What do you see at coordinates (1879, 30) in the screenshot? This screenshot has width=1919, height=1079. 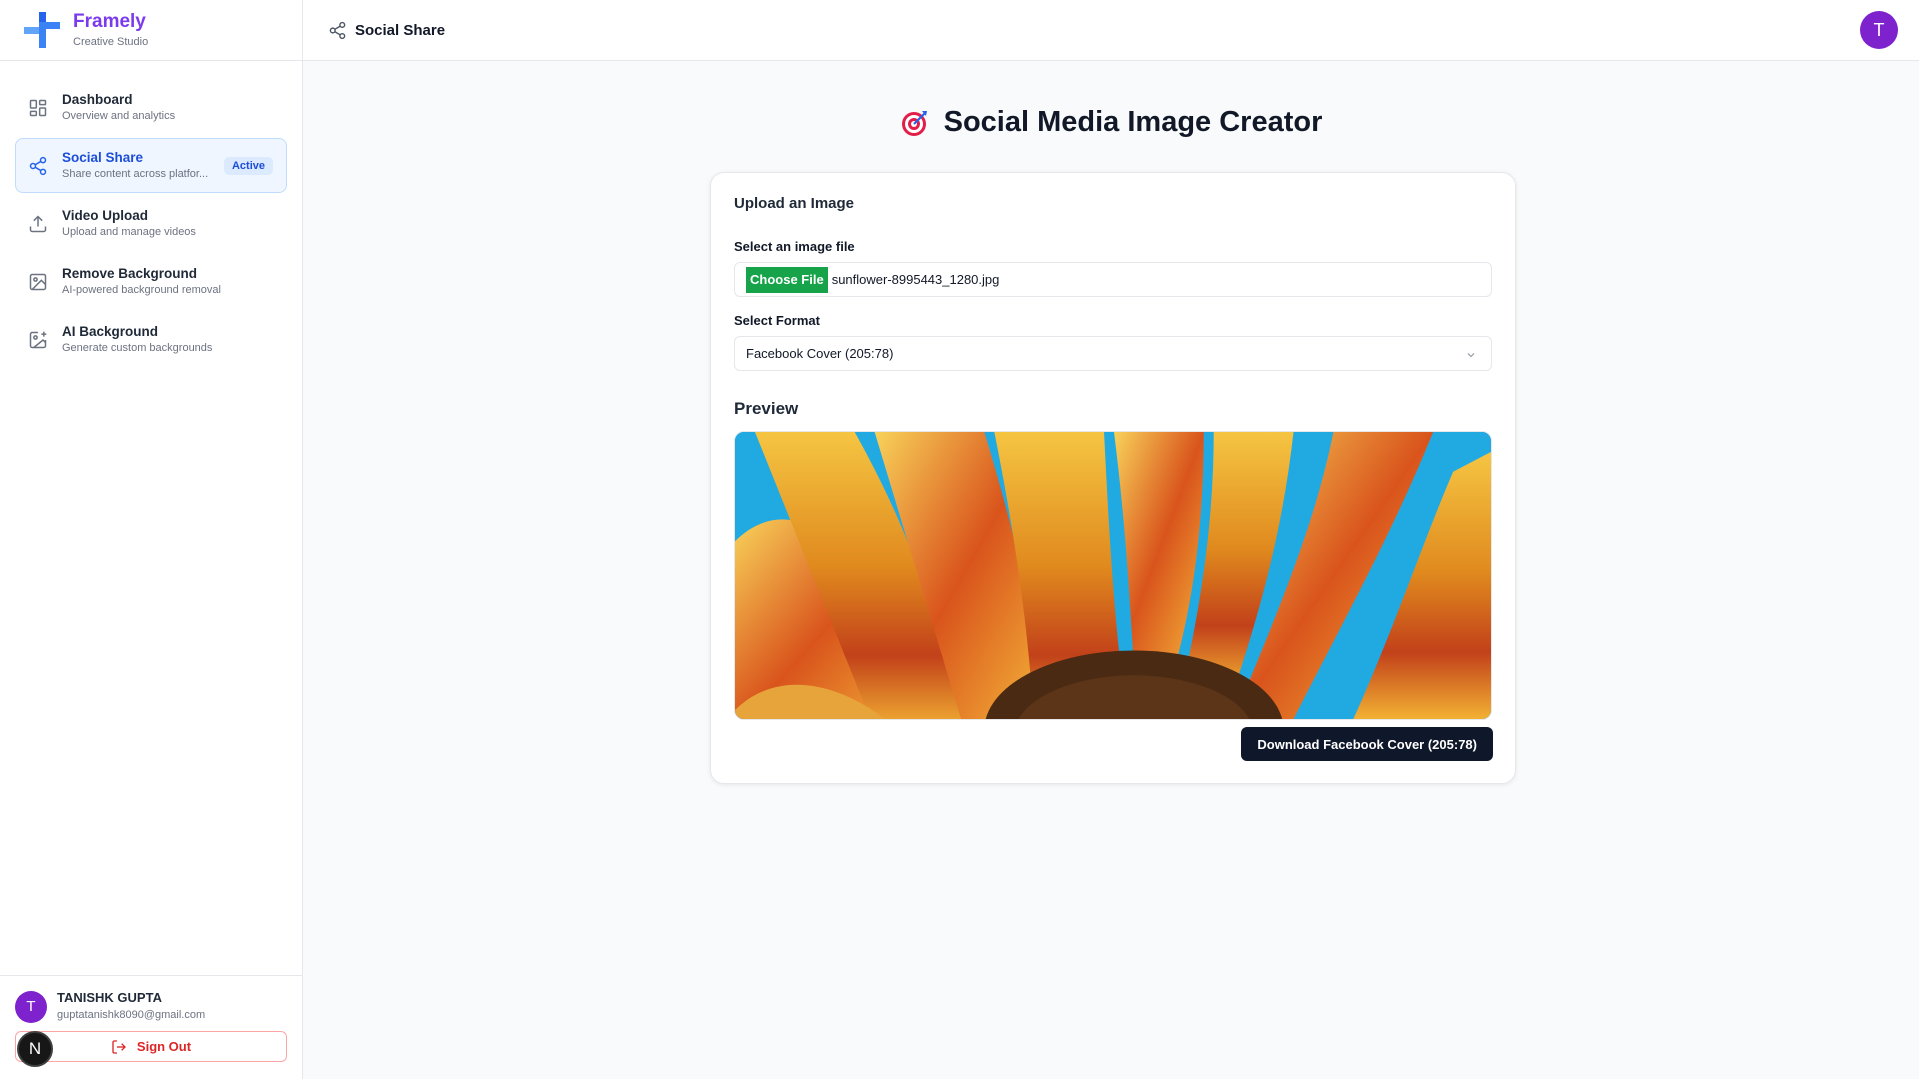 I see `header-avatar: T` at bounding box center [1879, 30].